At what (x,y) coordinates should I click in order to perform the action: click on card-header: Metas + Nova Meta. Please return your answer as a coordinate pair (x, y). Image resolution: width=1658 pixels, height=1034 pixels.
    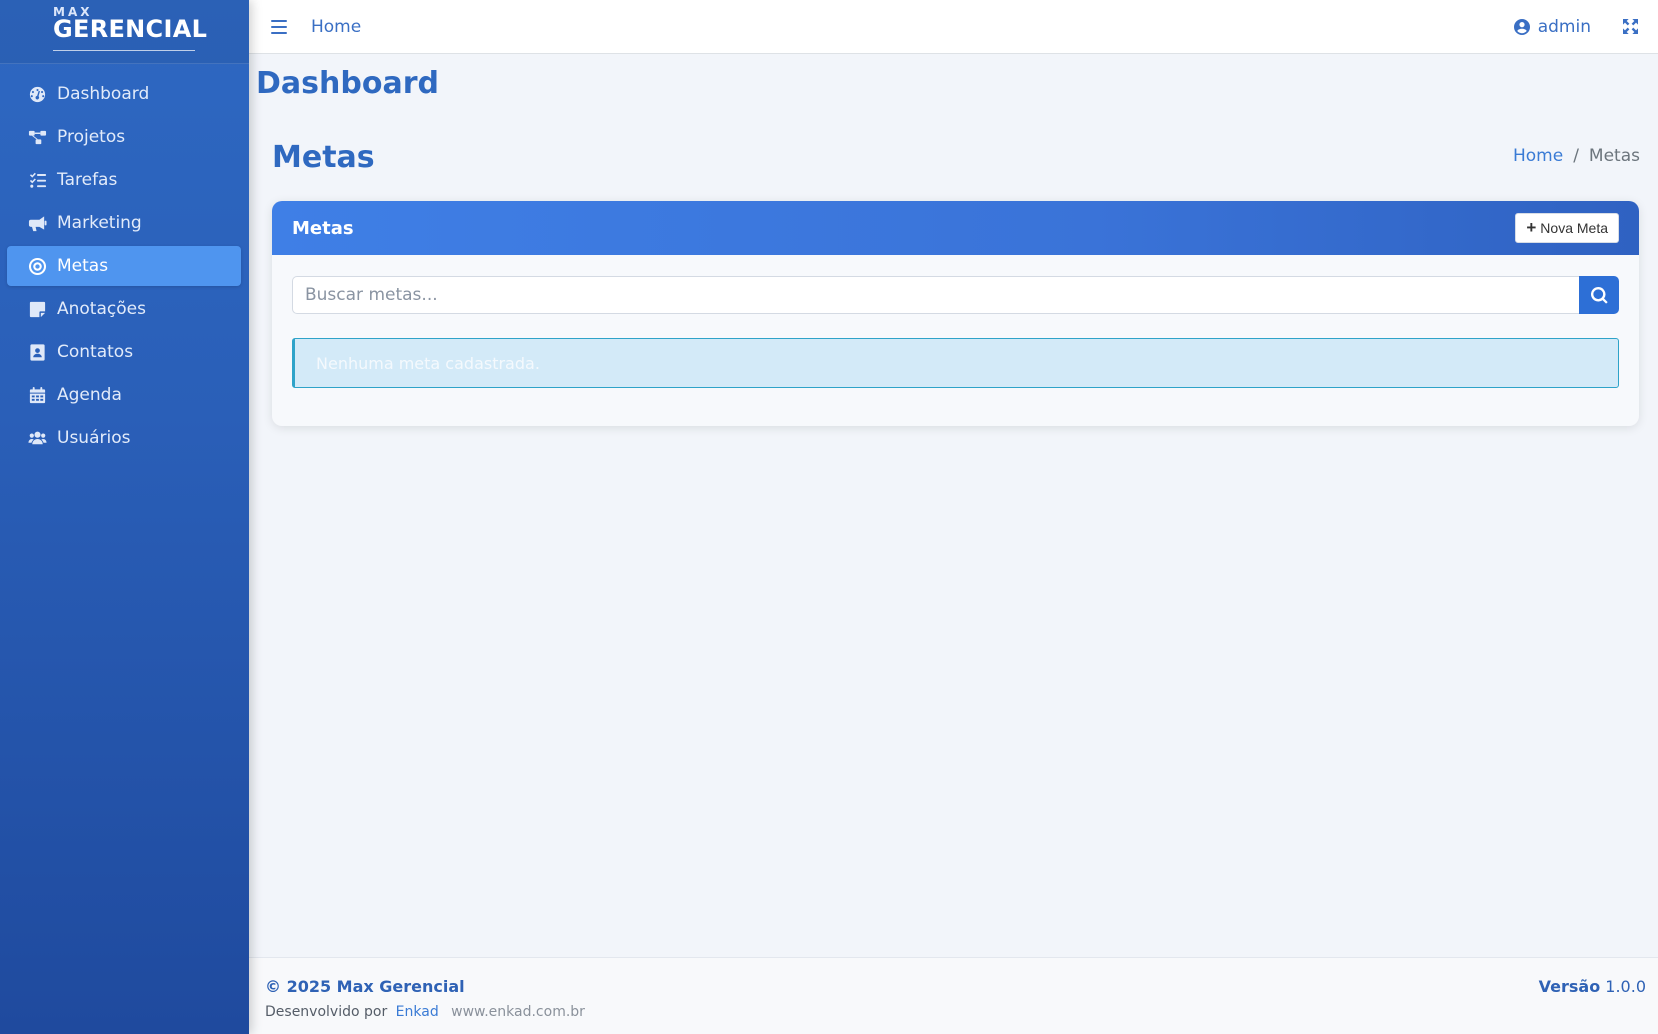
    Looking at the image, I should click on (955, 228).